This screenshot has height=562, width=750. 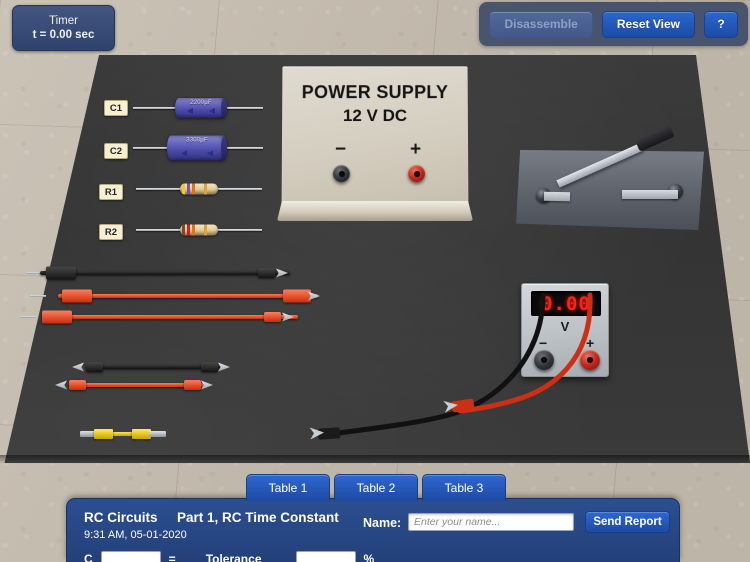 I want to click on power-supply-negative-jack, so click(x=341, y=174).